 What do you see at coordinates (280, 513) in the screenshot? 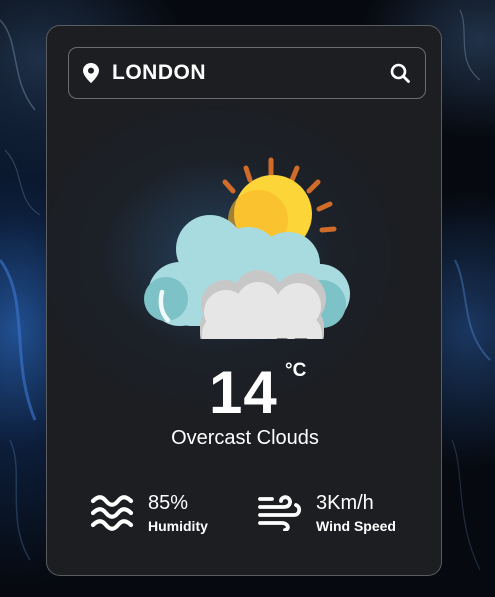
I see `wind-icon` at bounding box center [280, 513].